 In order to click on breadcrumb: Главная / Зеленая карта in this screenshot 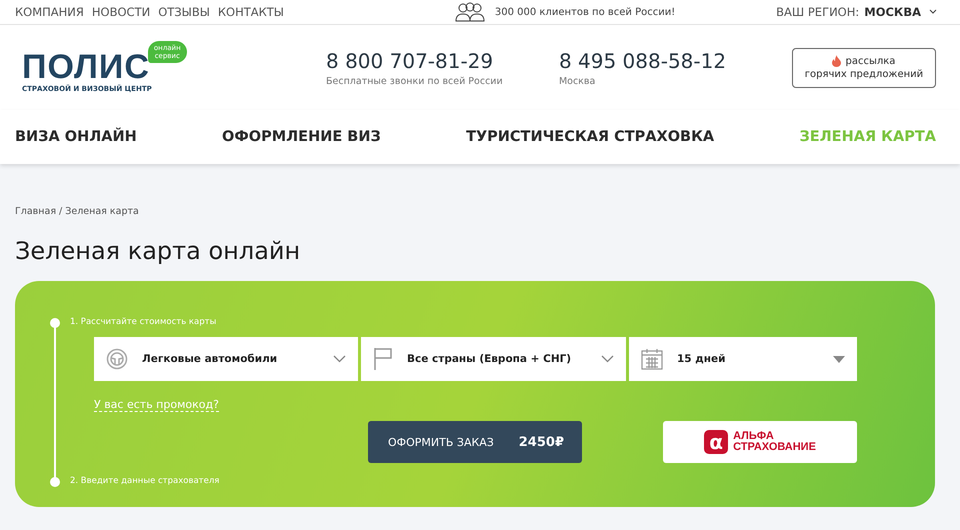, I will do `click(77, 211)`.